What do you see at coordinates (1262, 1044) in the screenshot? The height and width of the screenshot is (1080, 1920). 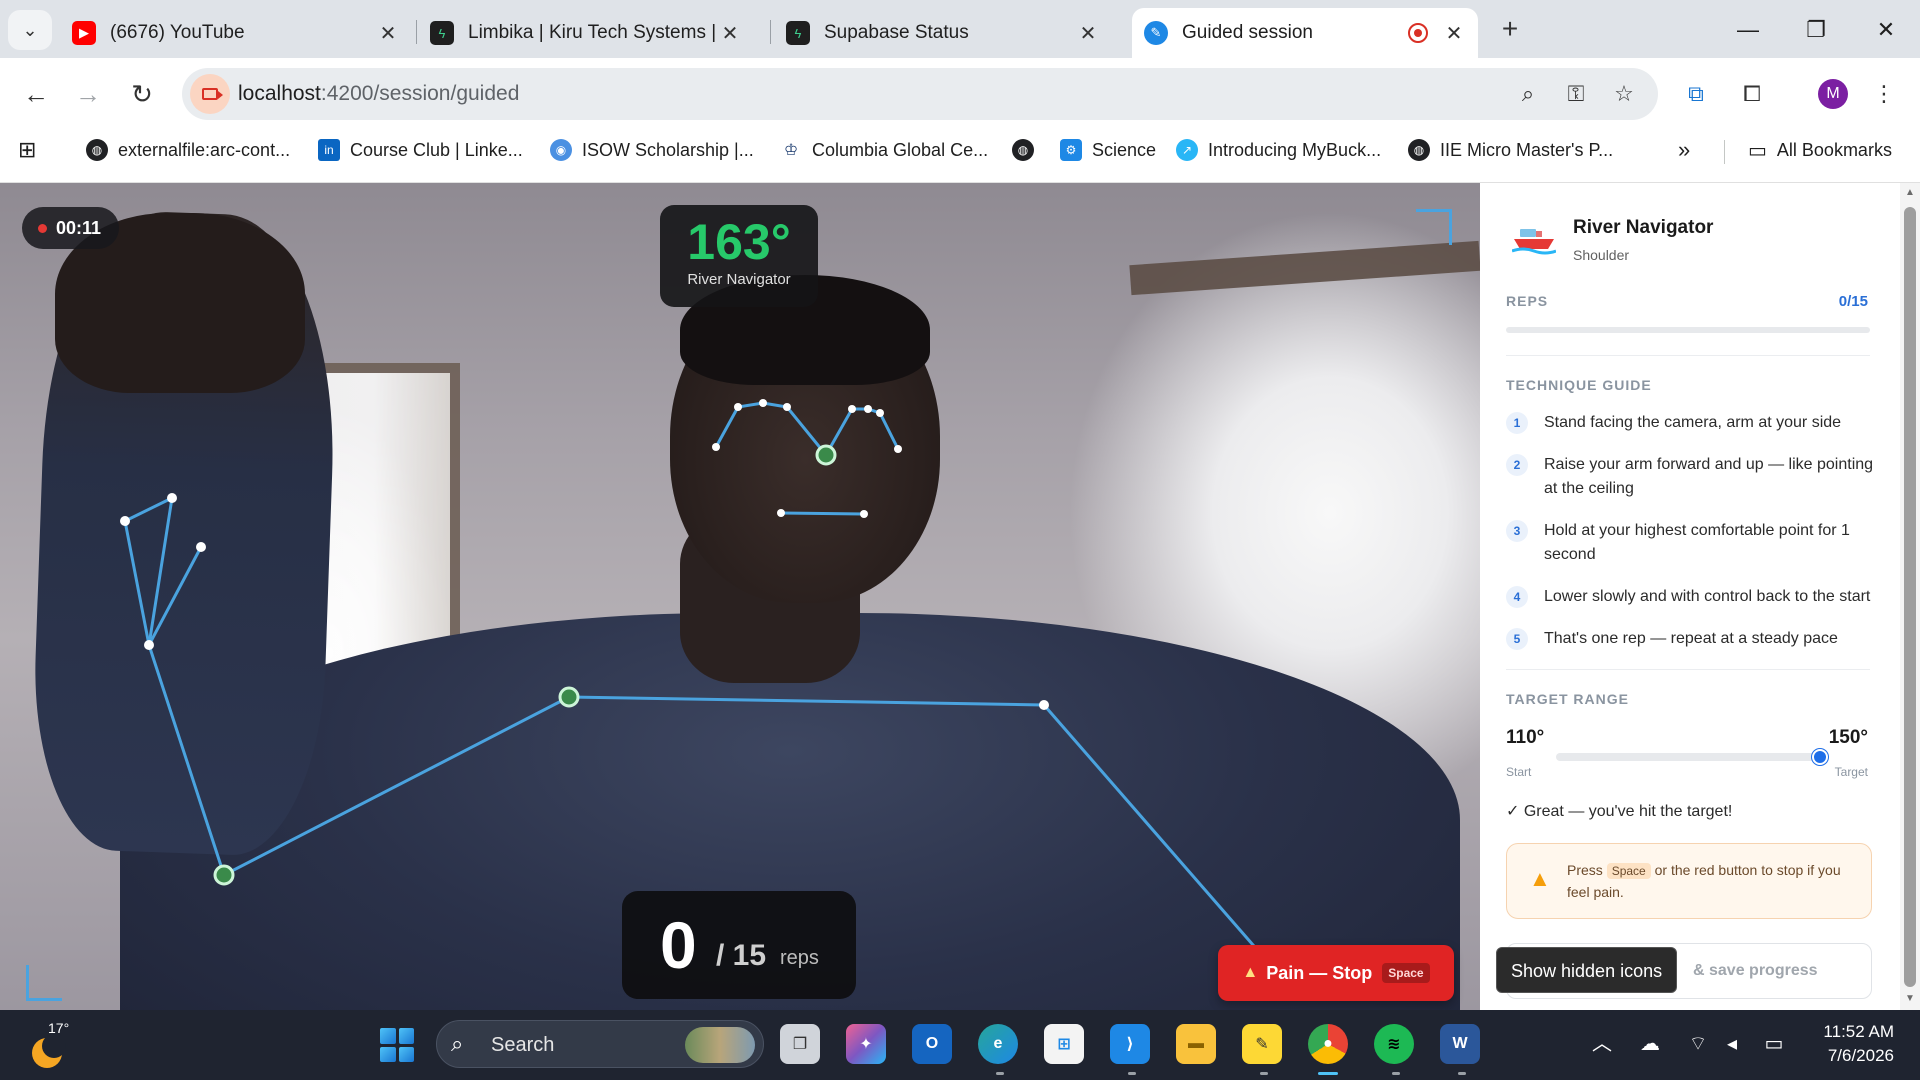 I see `sticky-notes-icon: ✎` at bounding box center [1262, 1044].